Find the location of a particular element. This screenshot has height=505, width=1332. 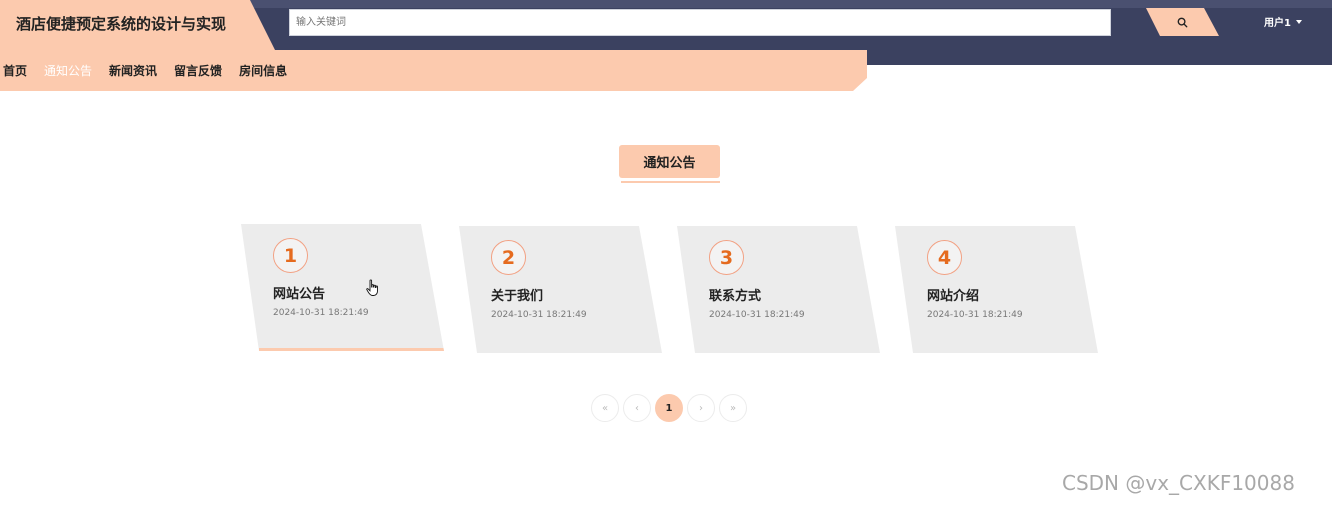

user-menu: 用户1 is located at coordinates (1283, 21).